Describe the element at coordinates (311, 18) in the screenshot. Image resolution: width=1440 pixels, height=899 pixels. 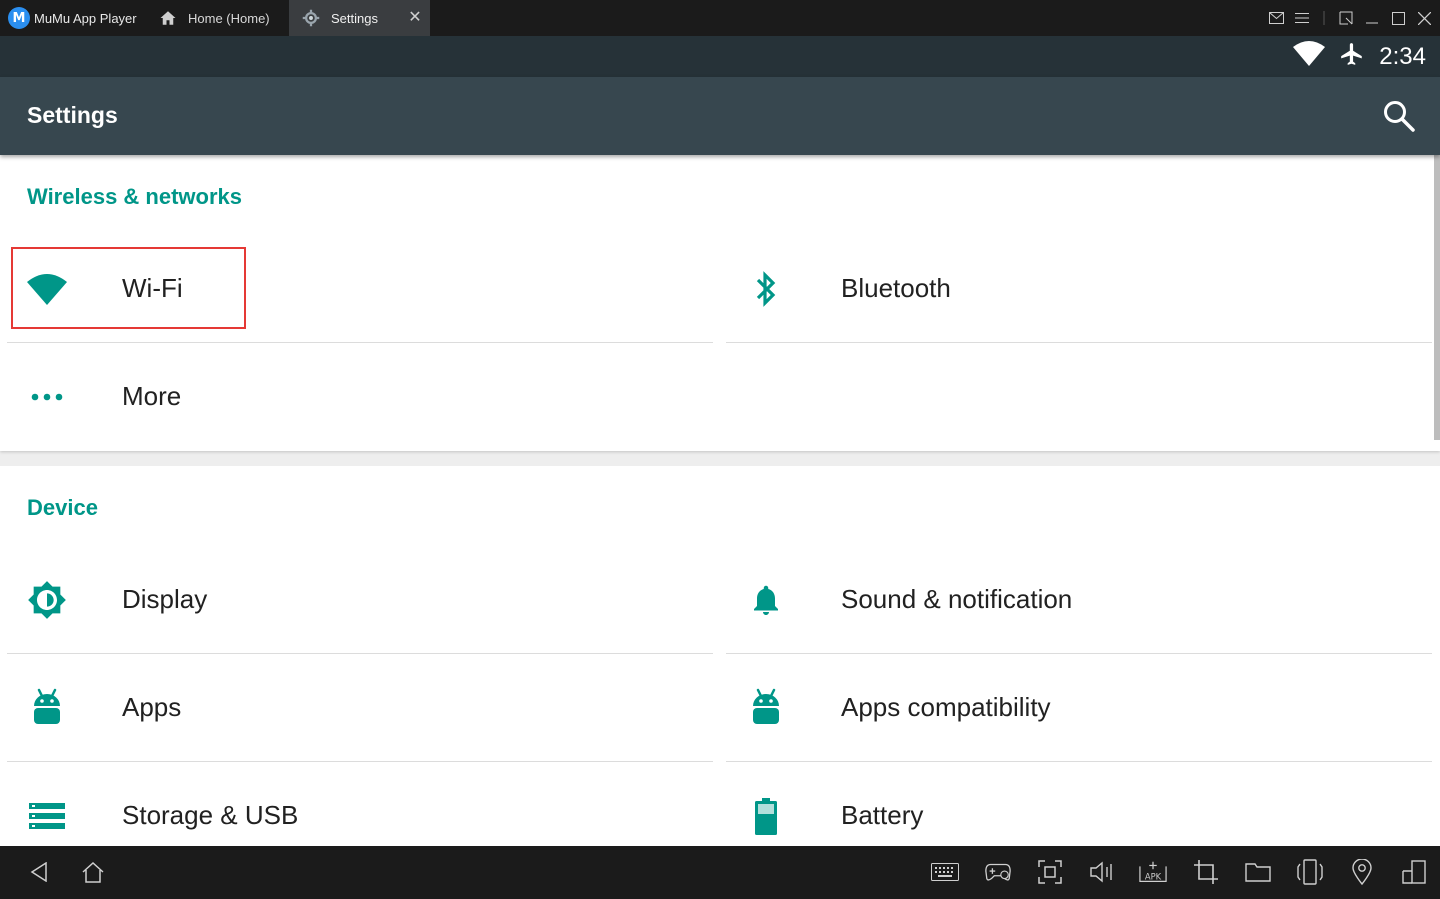
I see `gear-icon` at that location.